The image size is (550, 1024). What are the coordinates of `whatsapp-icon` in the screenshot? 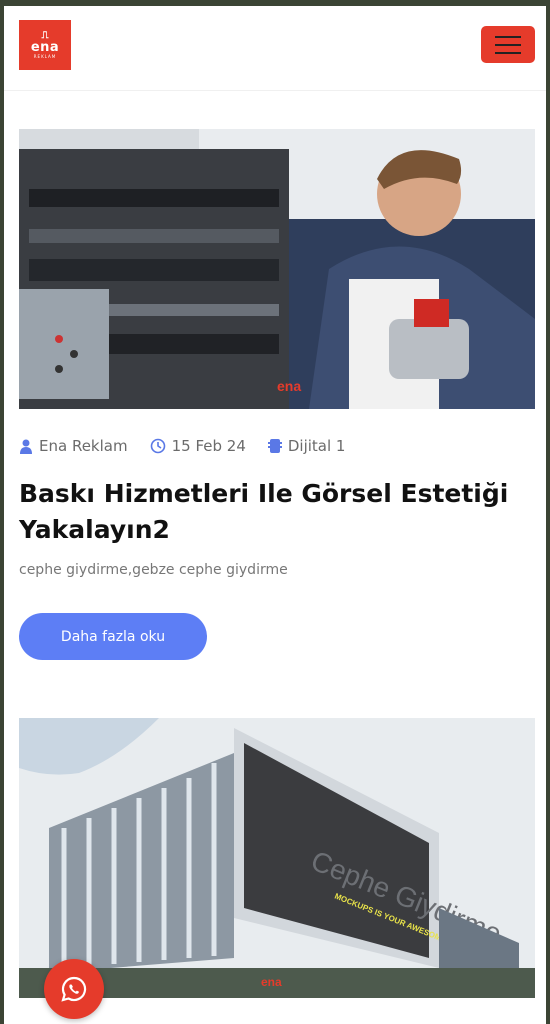 It's located at (74, 989).